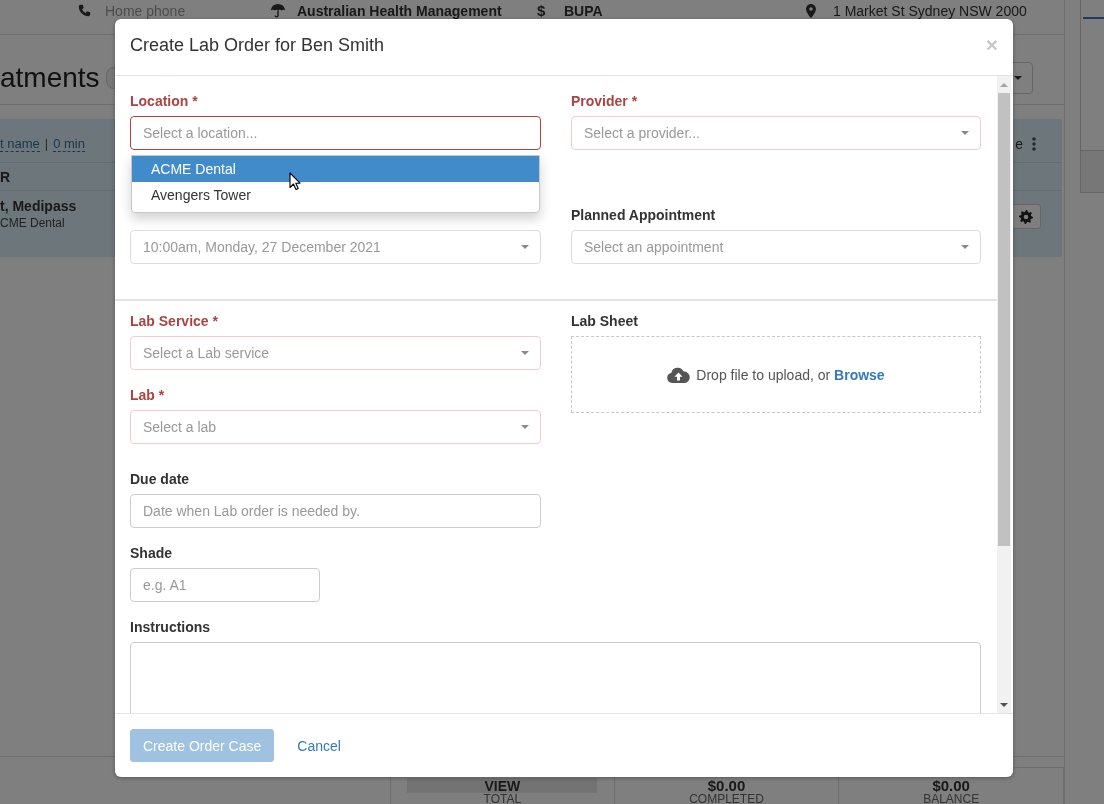  What do you see at coordinates (991, 45) in the screenshot?
I see `close-button: ×` at bounding box center [991, 45].